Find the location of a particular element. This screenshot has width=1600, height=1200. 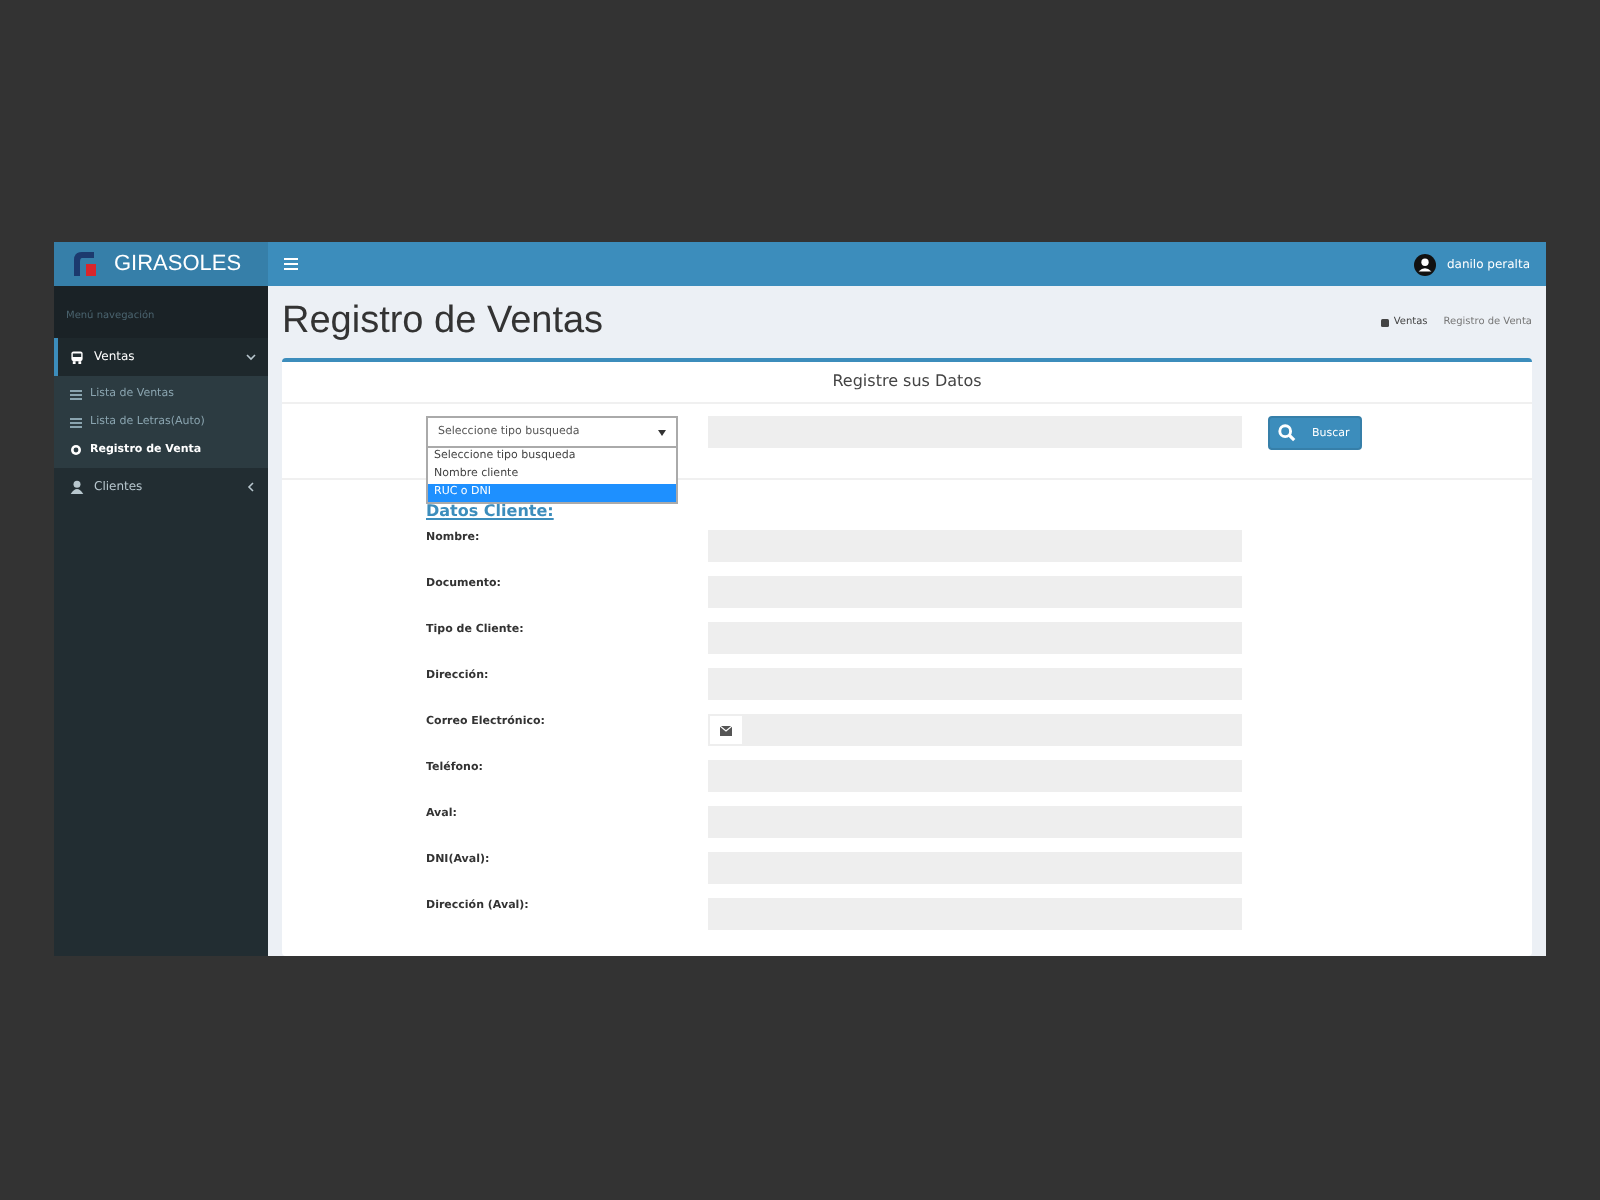

user-avatar-icon is located at coordinates (1425, 264).